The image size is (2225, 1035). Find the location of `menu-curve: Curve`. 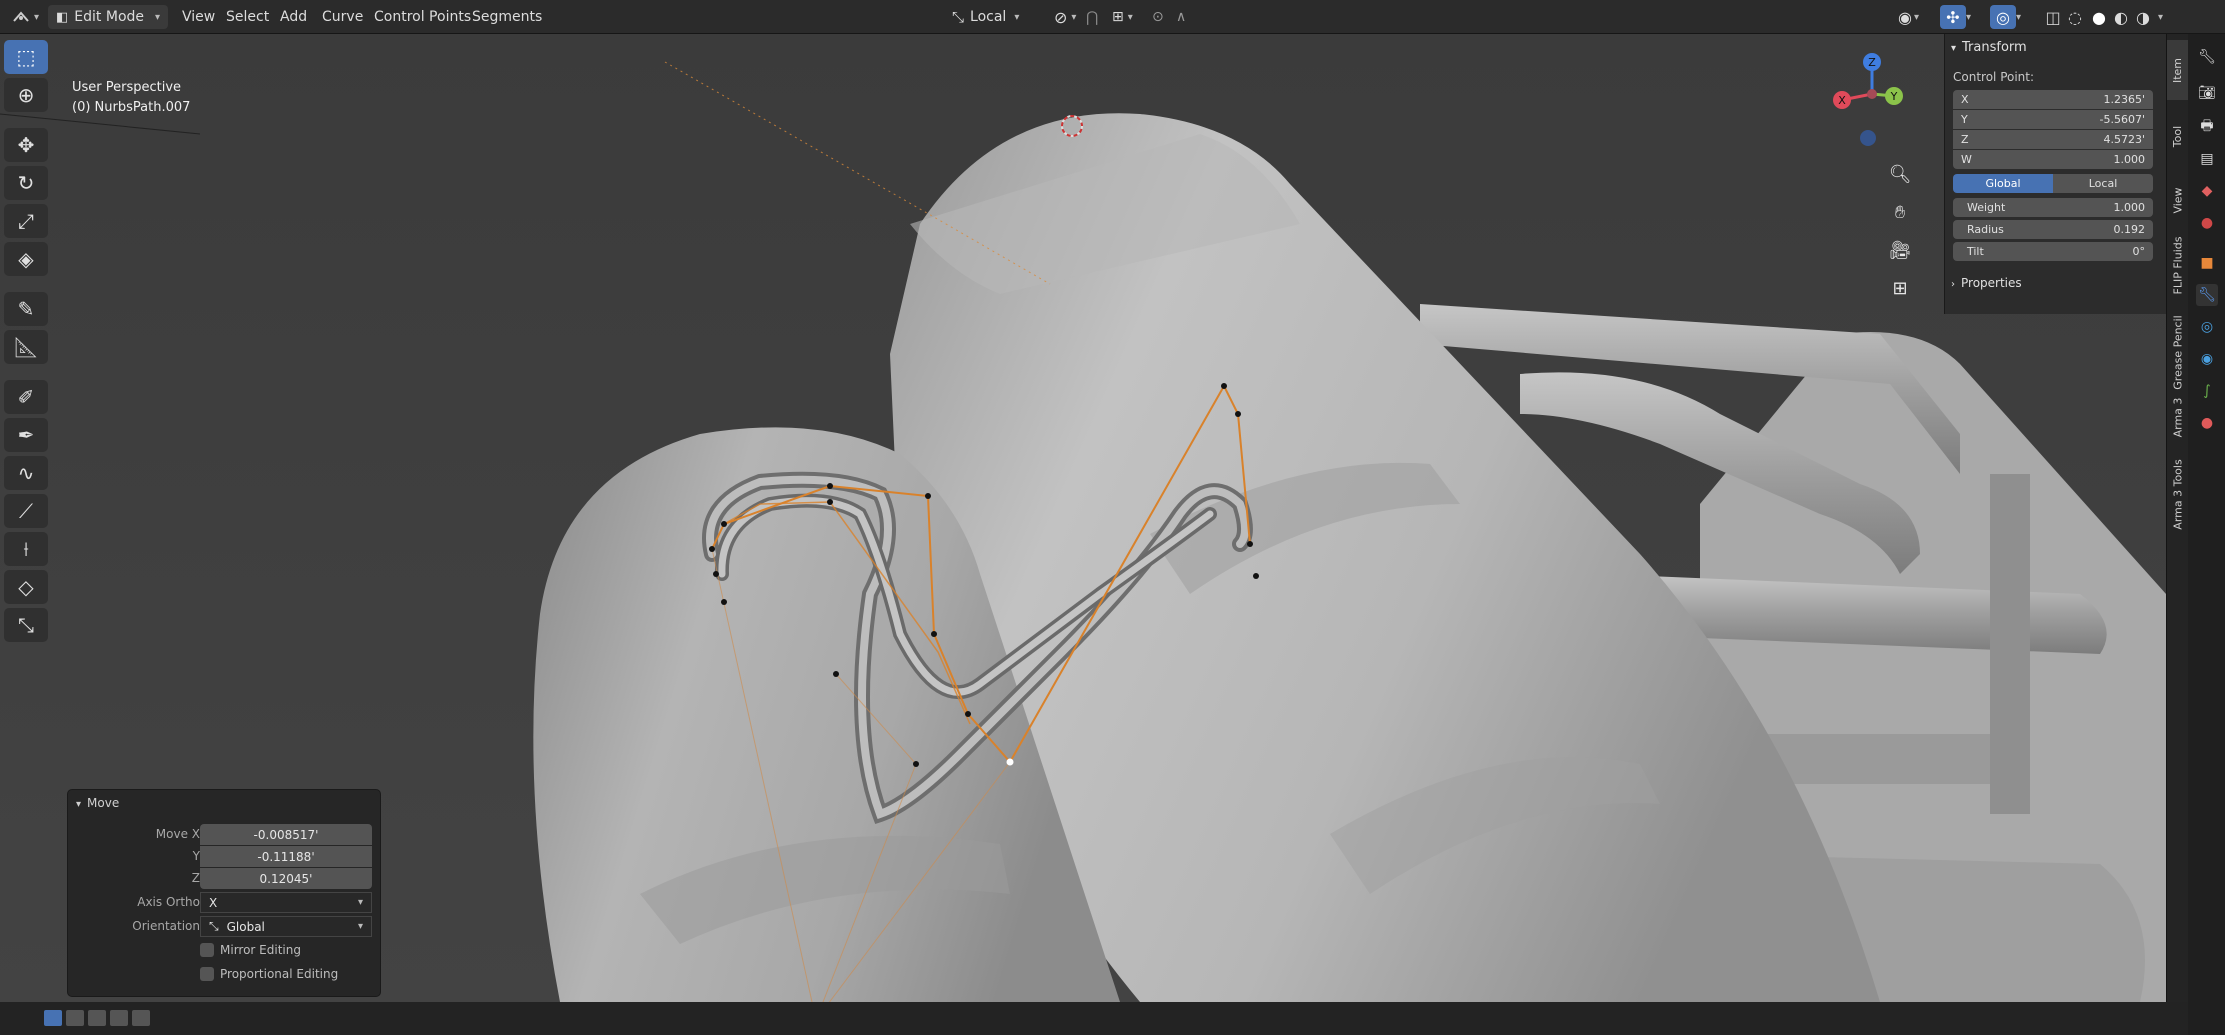

menu-curve: Curve is located at coordinates (342, 17).